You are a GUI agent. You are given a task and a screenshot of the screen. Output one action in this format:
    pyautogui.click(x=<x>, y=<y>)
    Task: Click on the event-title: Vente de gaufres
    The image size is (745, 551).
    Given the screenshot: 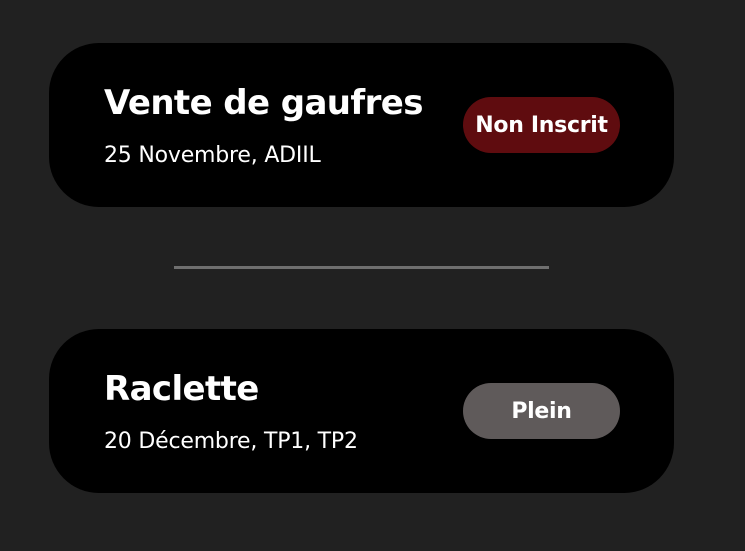 What is the action you would take?
    pyautogui.click(x=263, y=103)
    